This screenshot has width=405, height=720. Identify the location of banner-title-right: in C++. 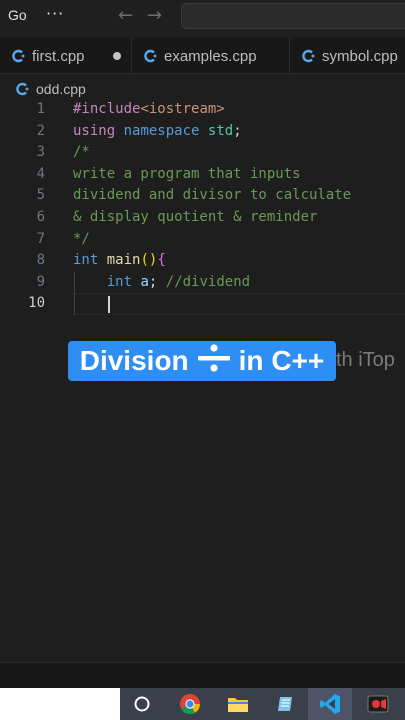
(281, 360).